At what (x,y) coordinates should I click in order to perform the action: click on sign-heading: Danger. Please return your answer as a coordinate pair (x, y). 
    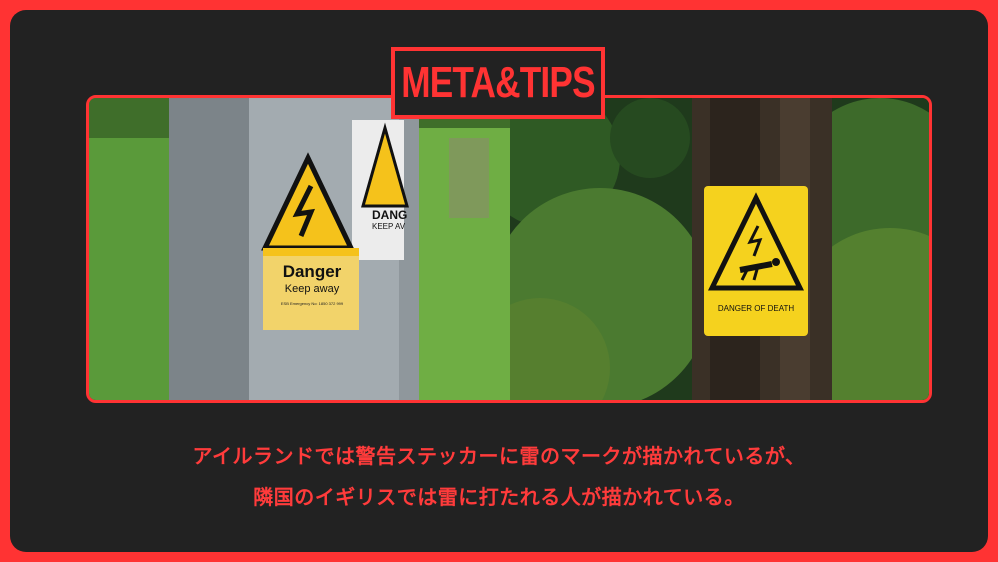
    Looking at the image, I should click on (312, 271).